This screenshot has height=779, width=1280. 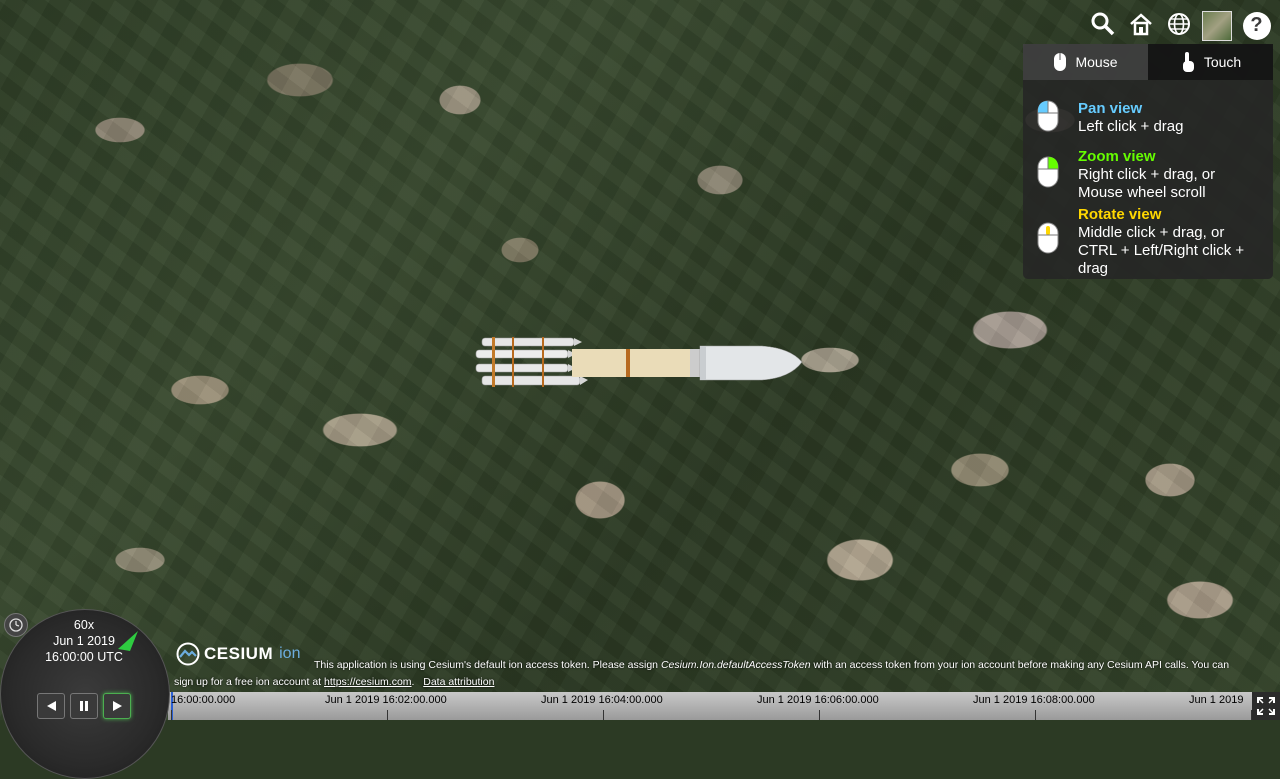 I want to click on play-icon, so click(x=117, y=706).